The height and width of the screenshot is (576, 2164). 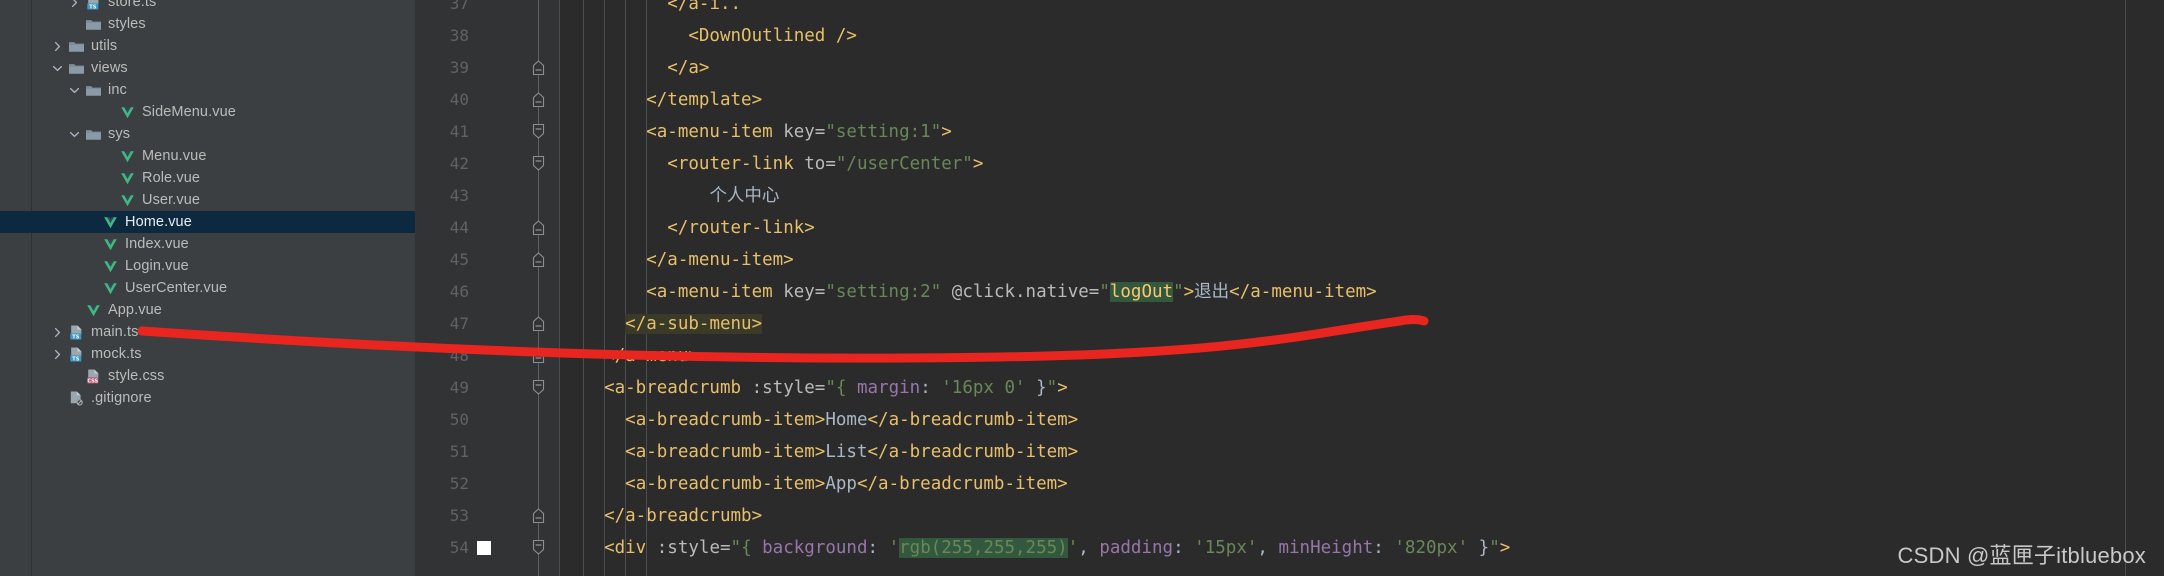 What do you see at coordinates (459, 547) in the screenshot?
I see `line-number: 54` at bounding box center [459, 547].